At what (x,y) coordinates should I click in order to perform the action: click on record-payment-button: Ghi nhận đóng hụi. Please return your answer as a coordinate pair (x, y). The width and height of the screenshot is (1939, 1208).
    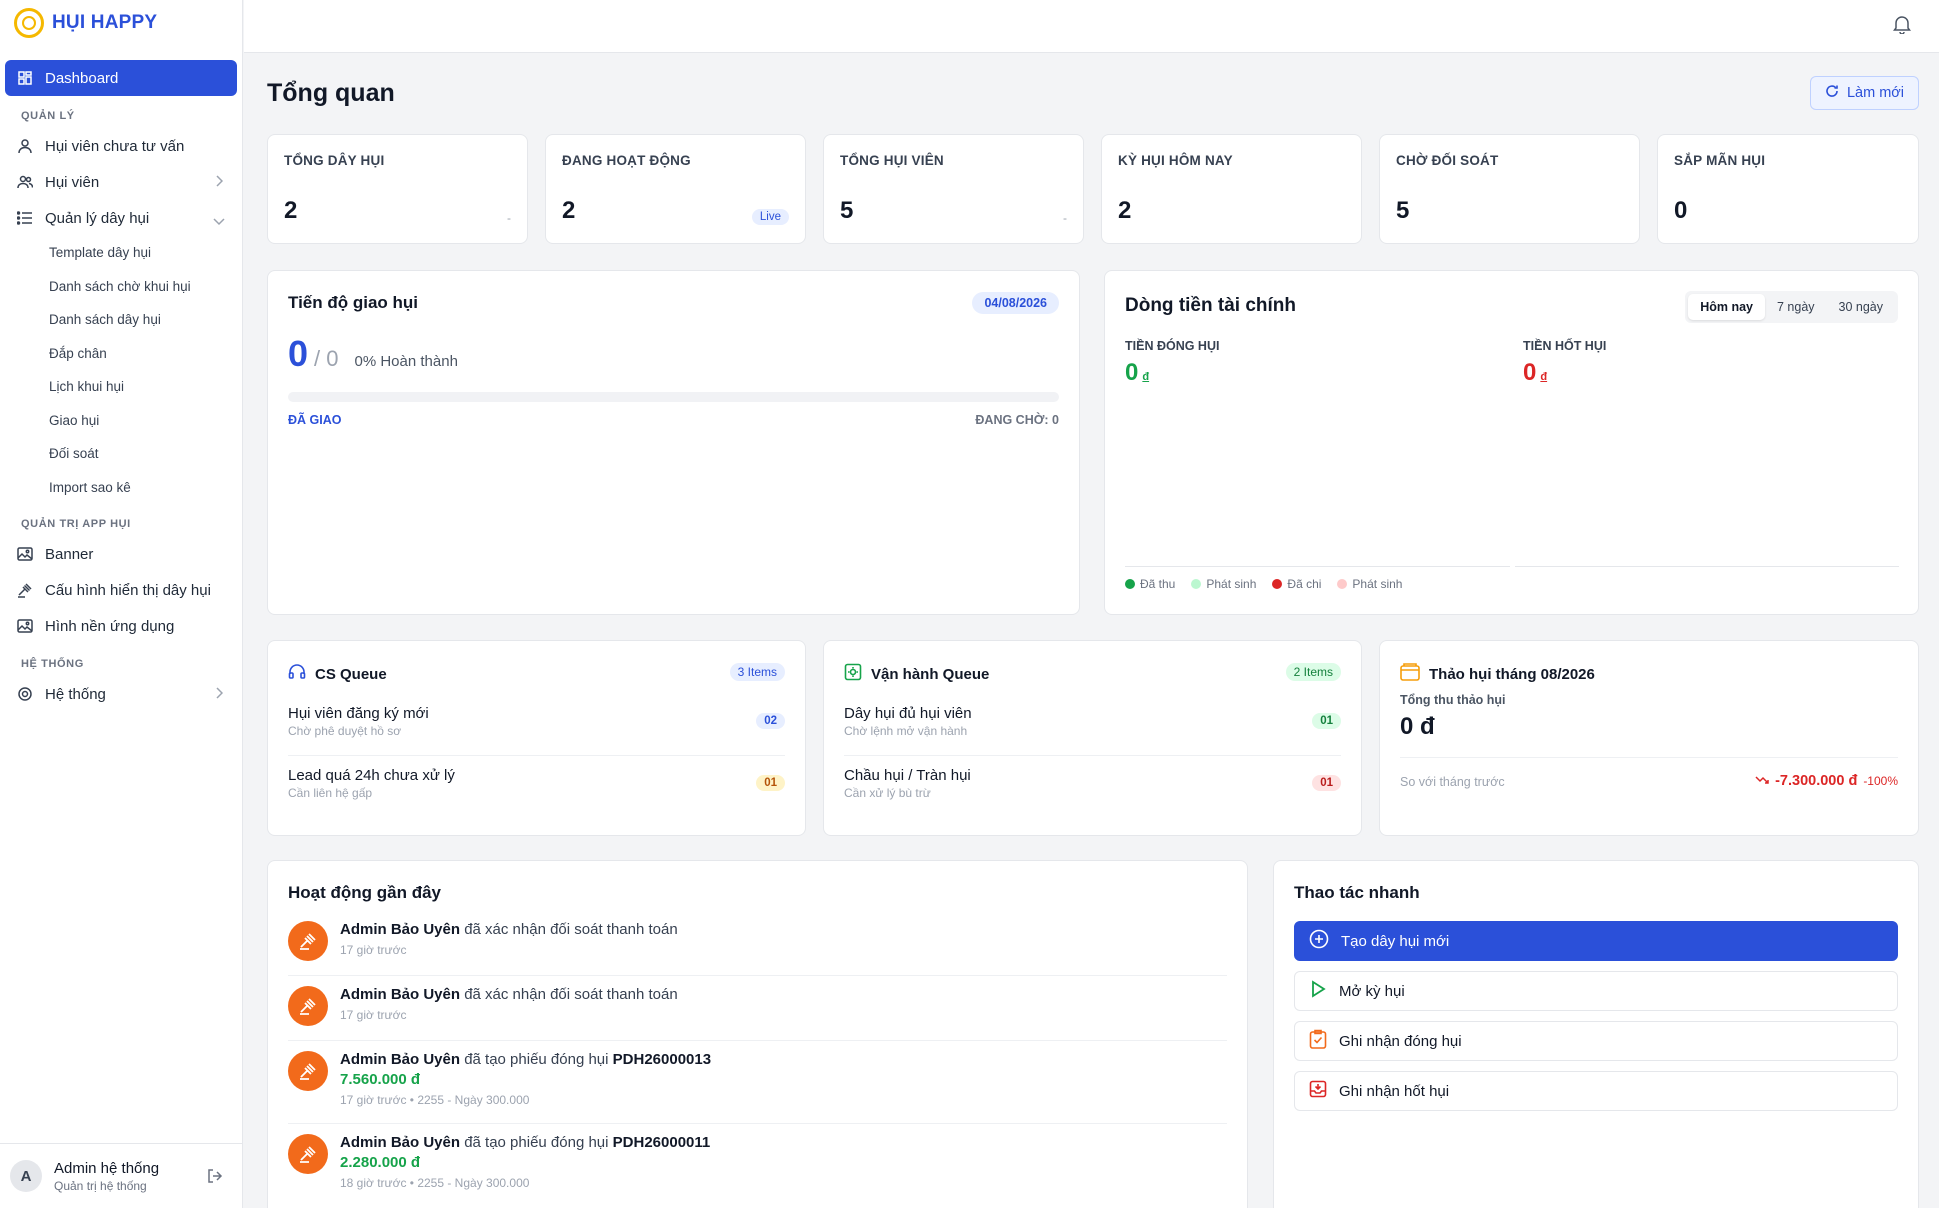
    Looking at the image, I should click on (1596, 1041).